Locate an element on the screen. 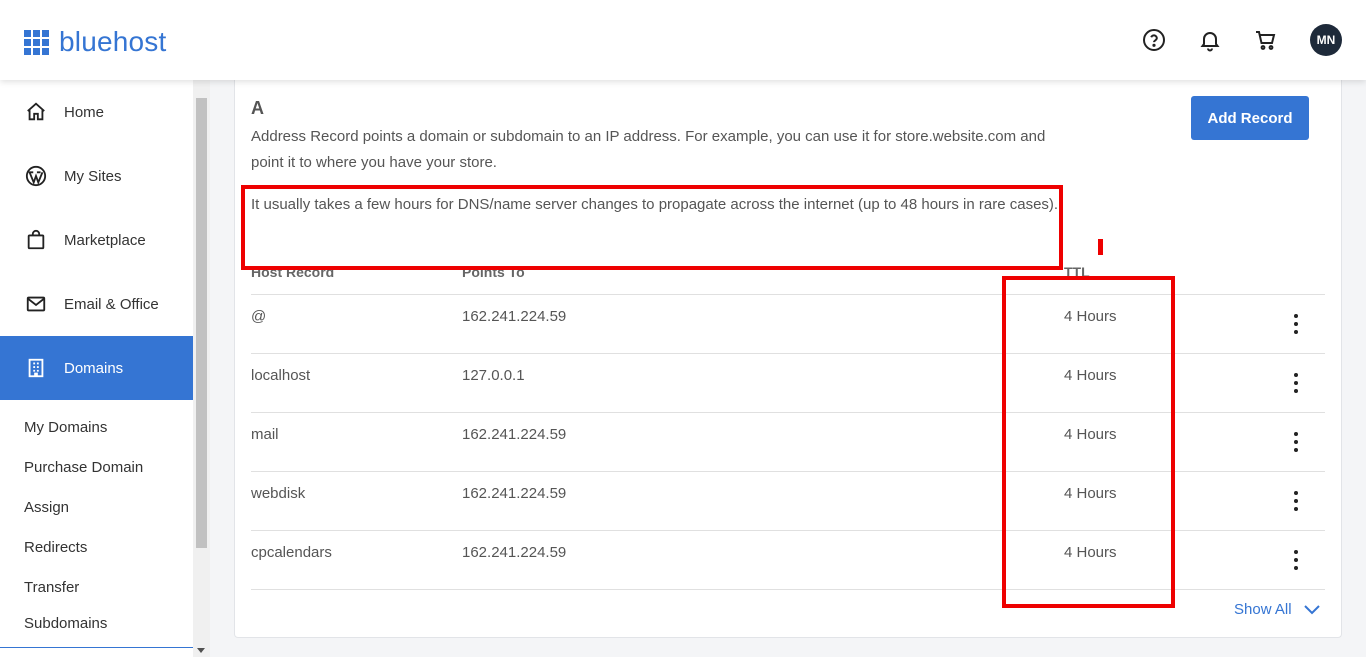  host-cell: @ is located at coordinates (259, 316).